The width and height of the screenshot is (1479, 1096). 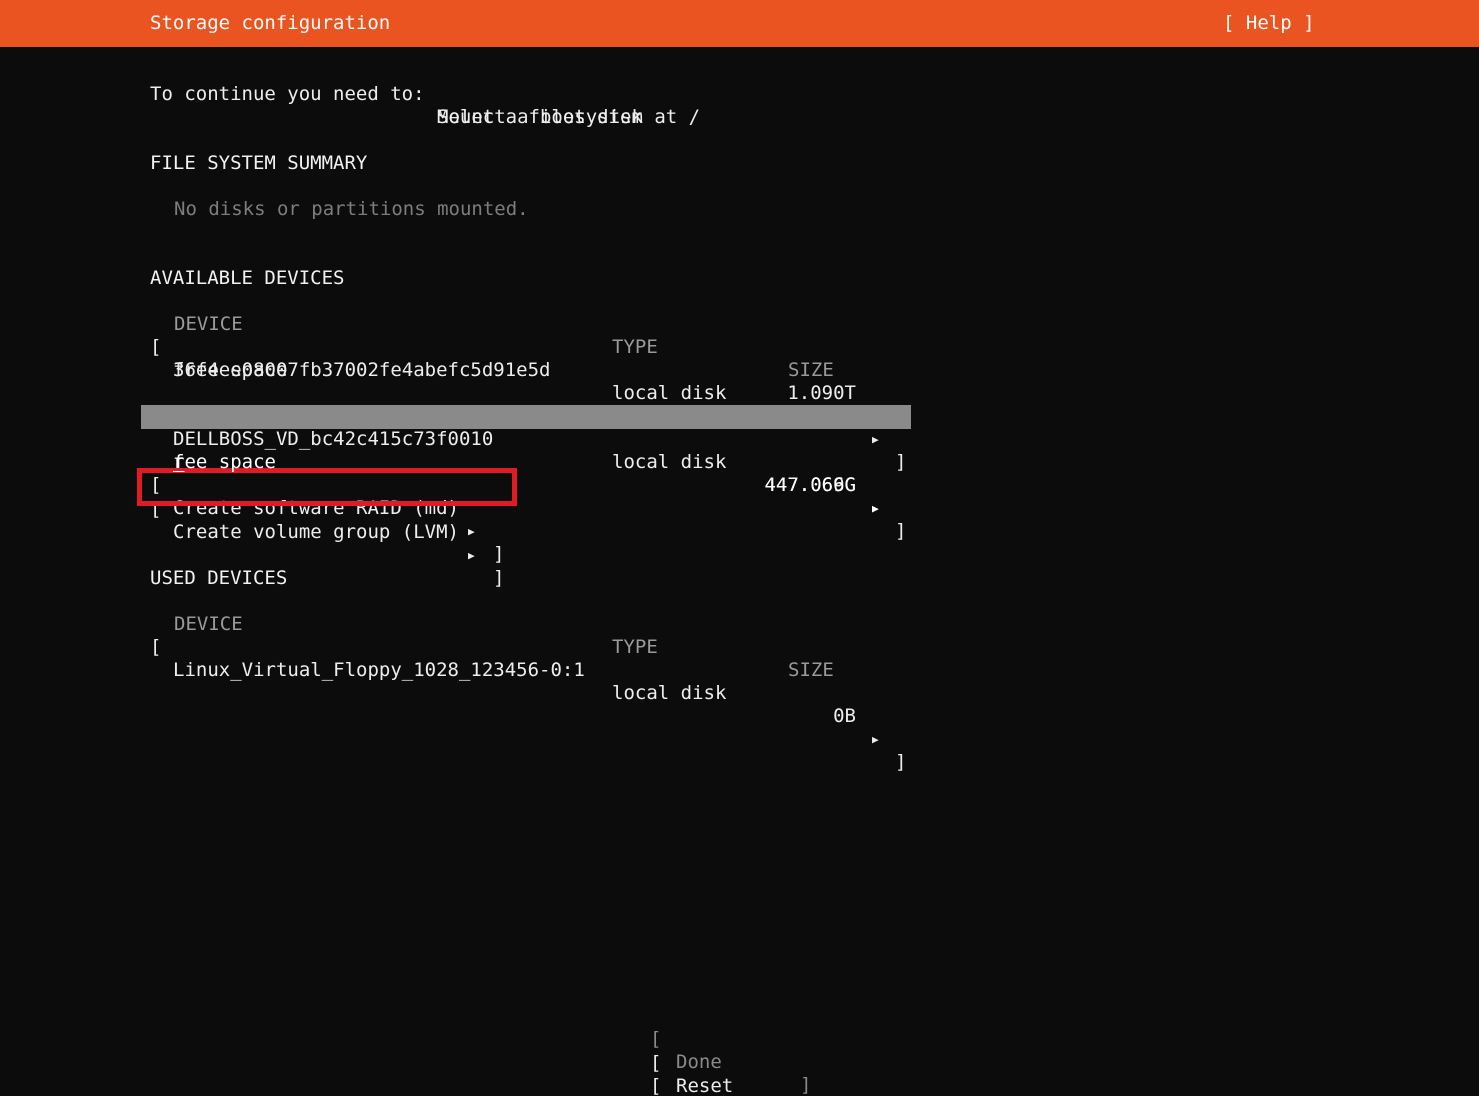 I want to click on titlebar: Storage configuration [ Help ], so click(x=739, y=23).